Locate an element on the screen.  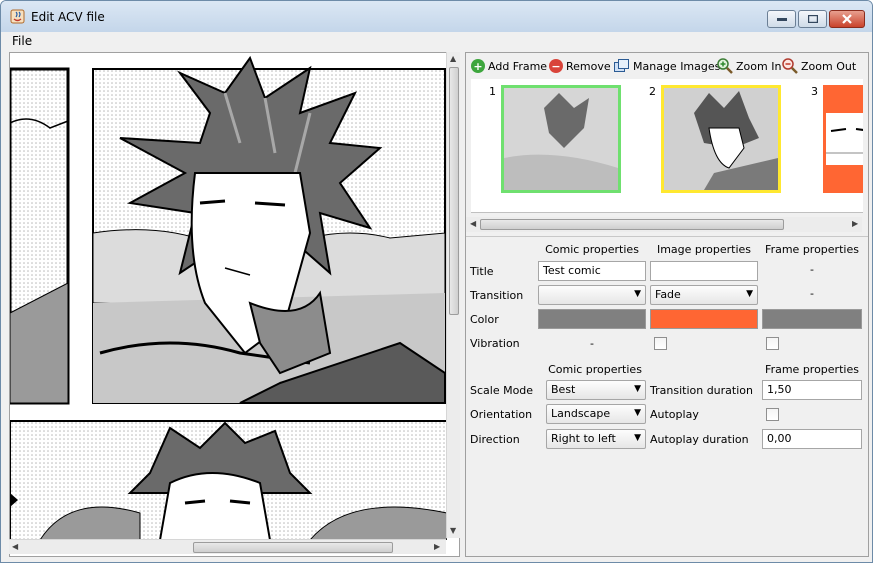
frame-vibration-checkbox is located at coordinates (772, 343).